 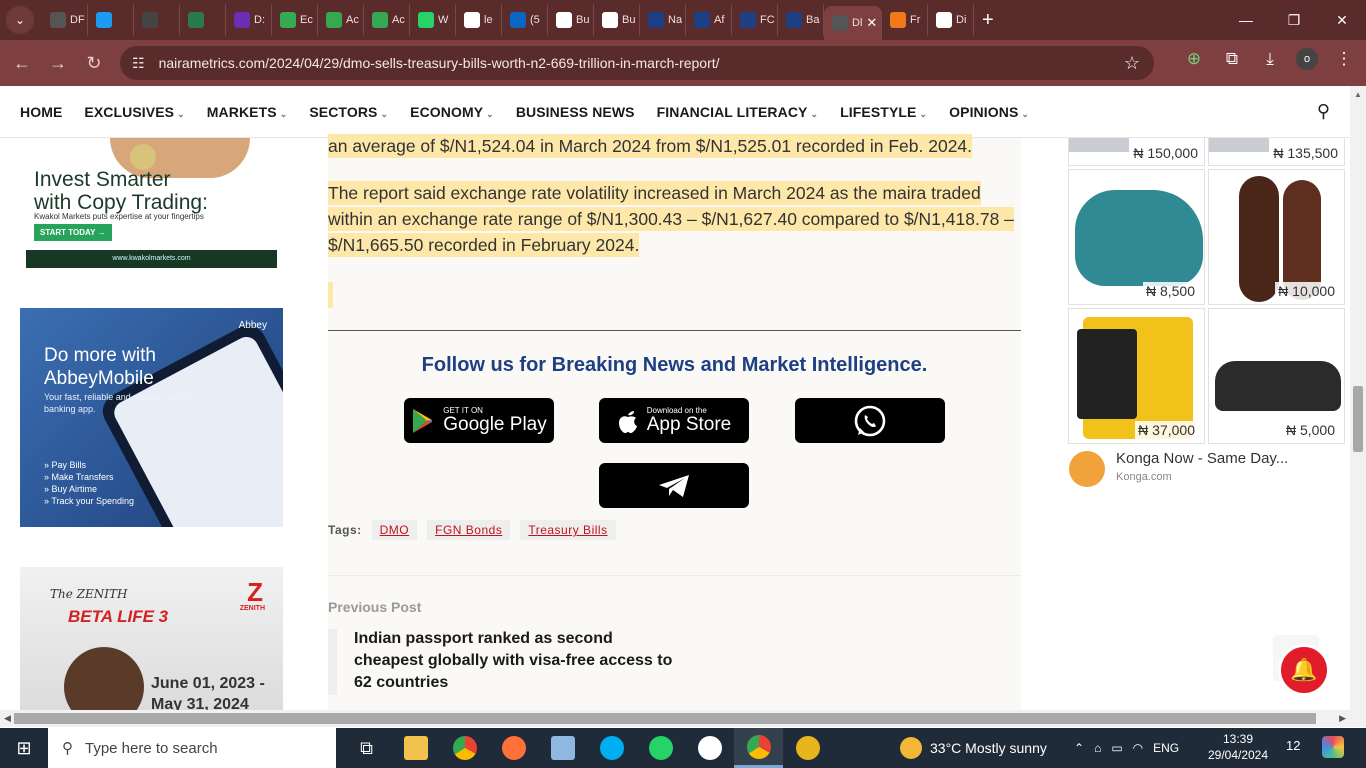 What do you see at coordinates (562, 748) in the screenshot?
I see `notes-app-icon` at bounding box center [562, 748].